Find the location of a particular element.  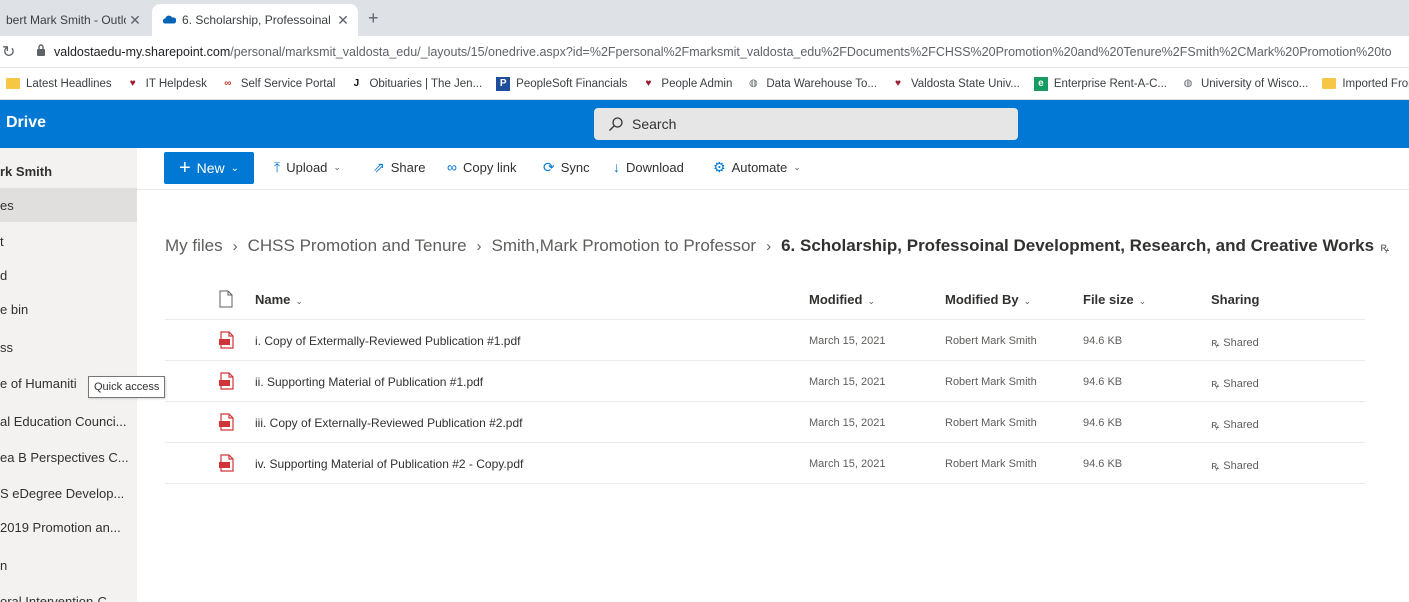

bookmark-item: ∞ Self Service Portal is located at coordinates (278, 84).